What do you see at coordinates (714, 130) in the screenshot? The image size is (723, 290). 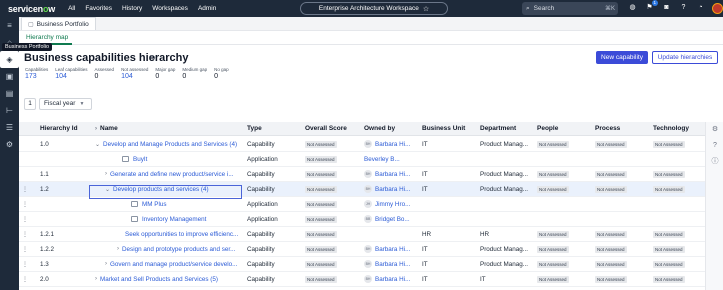 I see `settings-icon: ⚙` at bounding box center [714, 130].